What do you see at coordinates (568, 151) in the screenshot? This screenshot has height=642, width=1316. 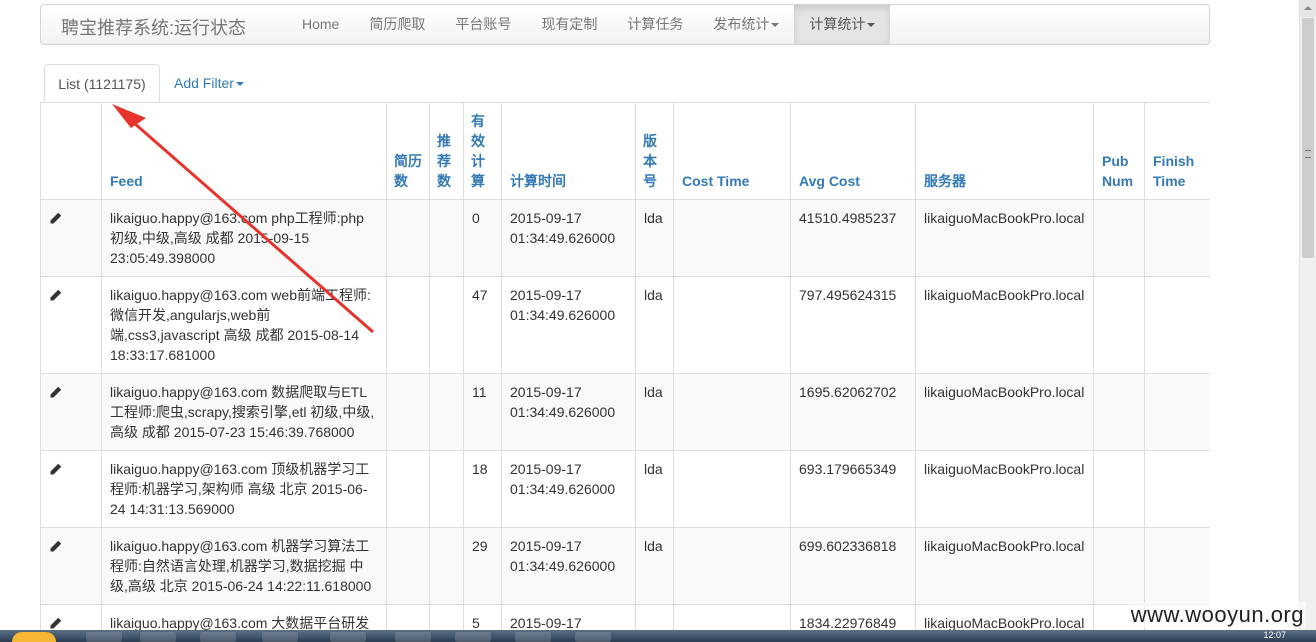 I see `column-header-calc-time: 计算时间` at bounding box center [568, 151].